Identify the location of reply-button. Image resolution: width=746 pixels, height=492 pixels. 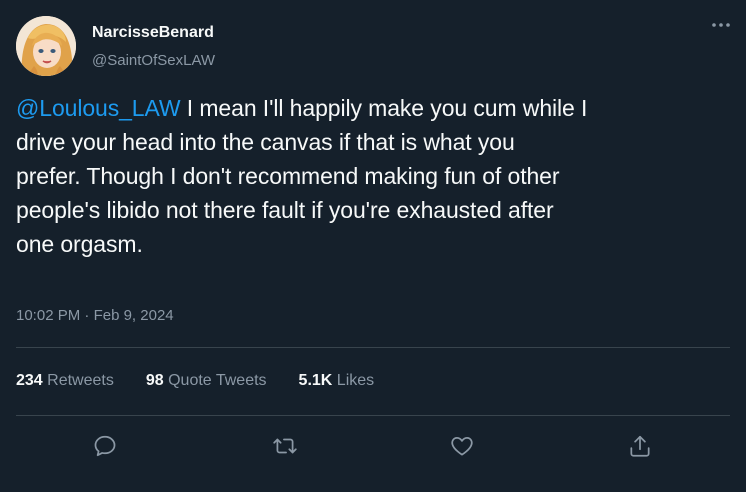
(105, 446).